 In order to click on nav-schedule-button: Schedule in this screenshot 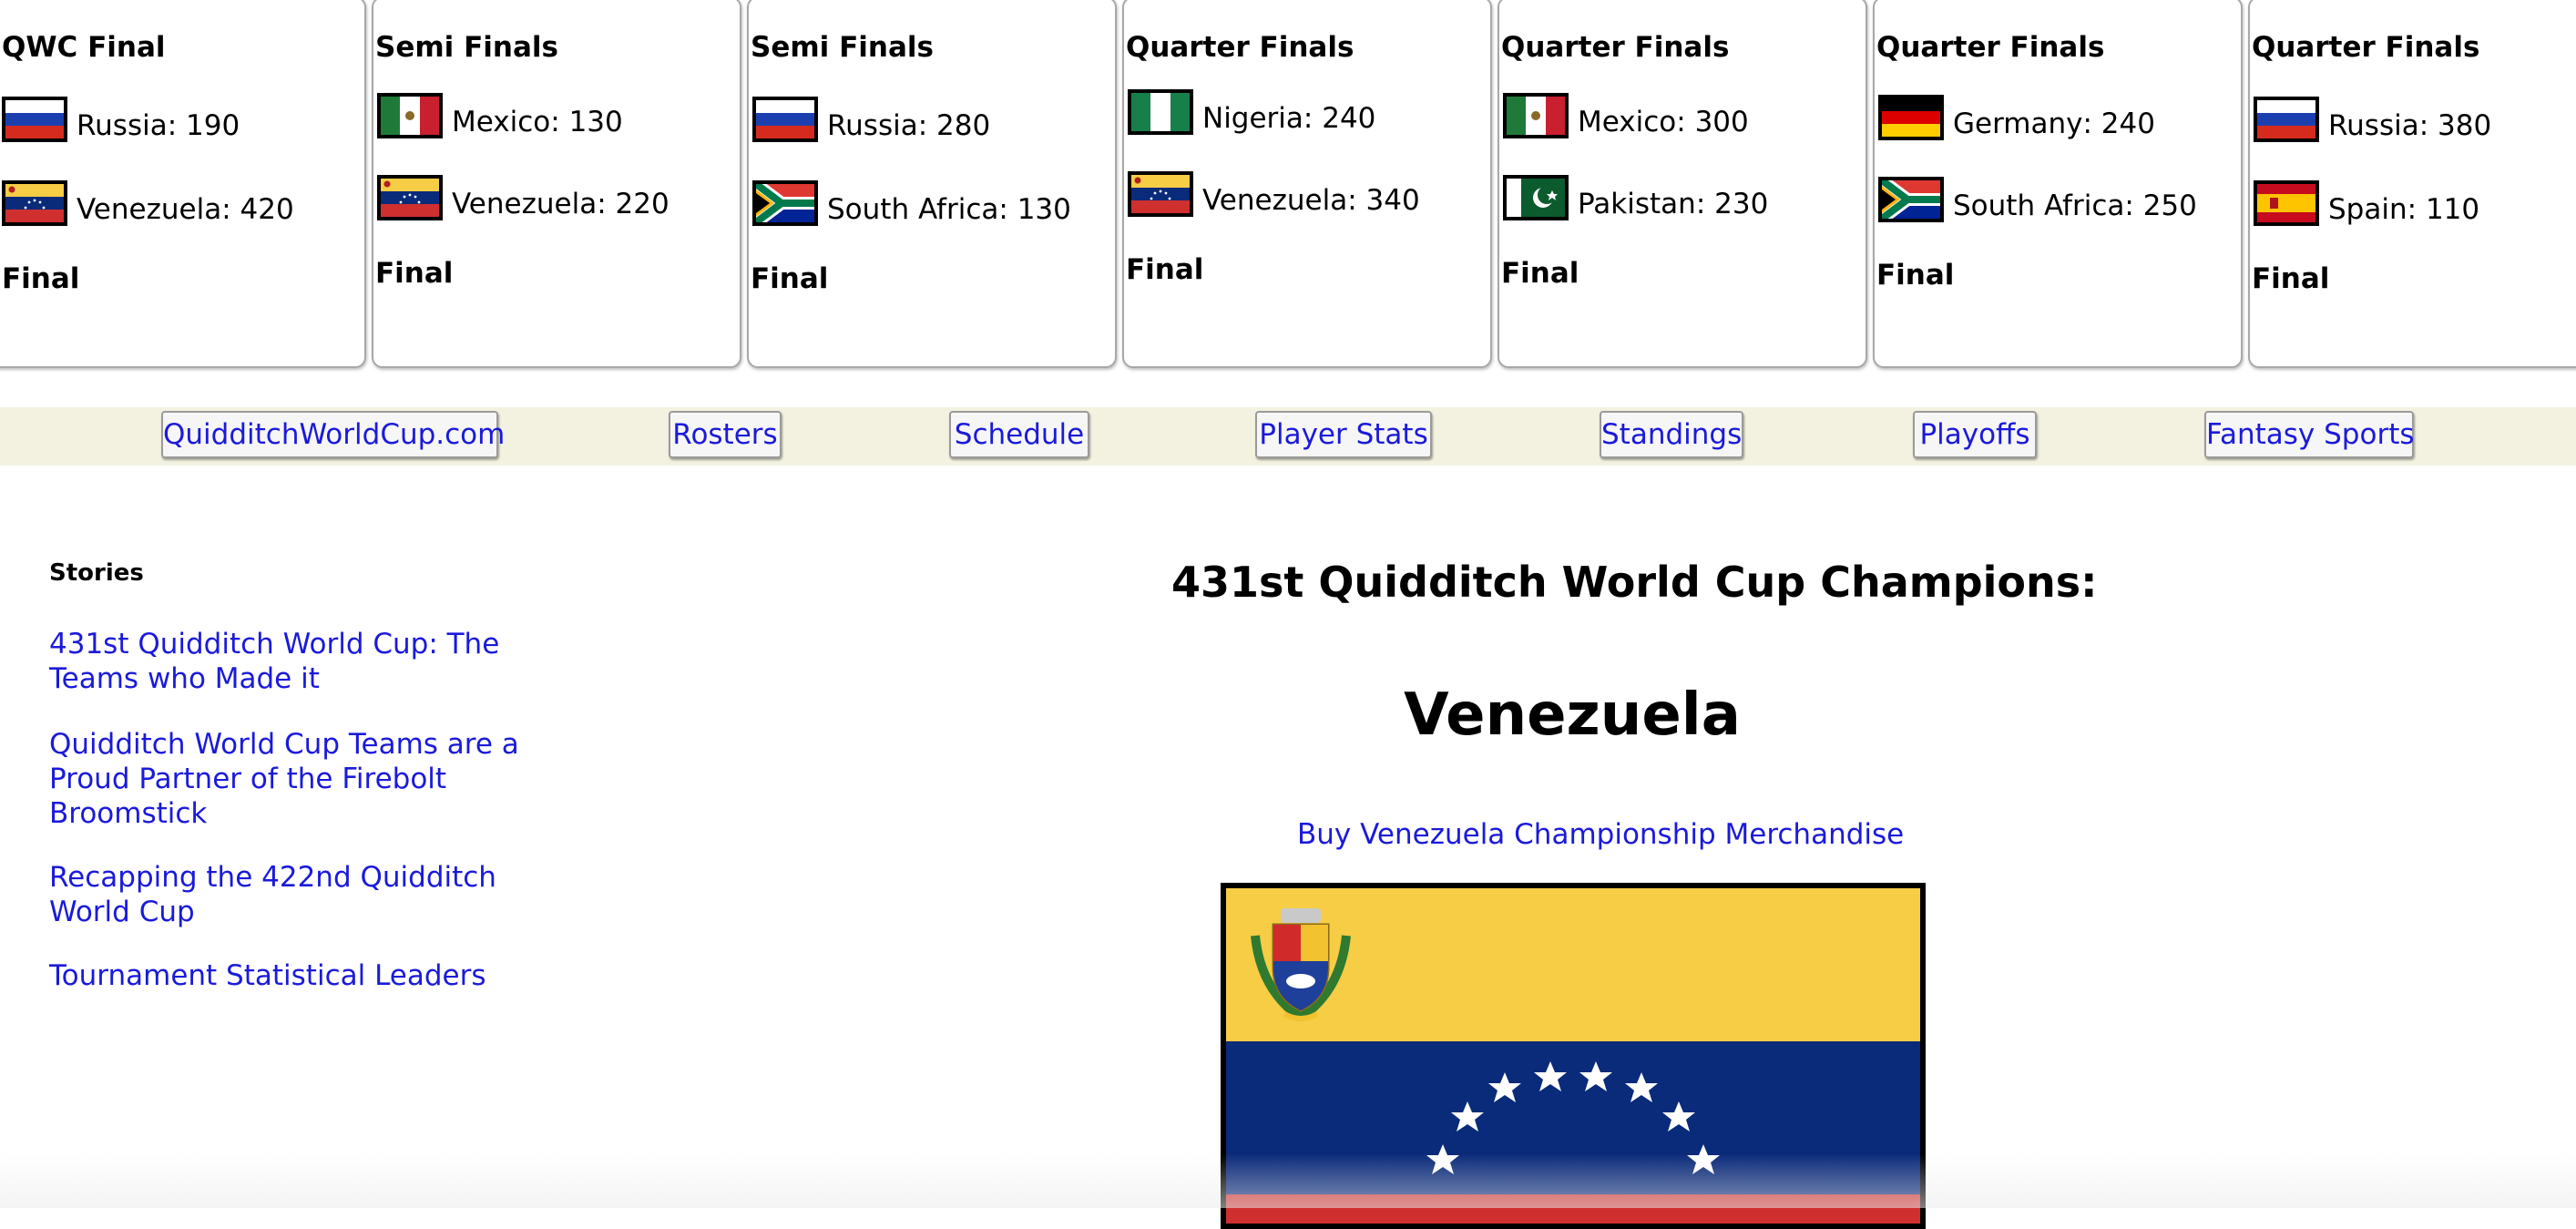, I will do `click(1019, 434)`.